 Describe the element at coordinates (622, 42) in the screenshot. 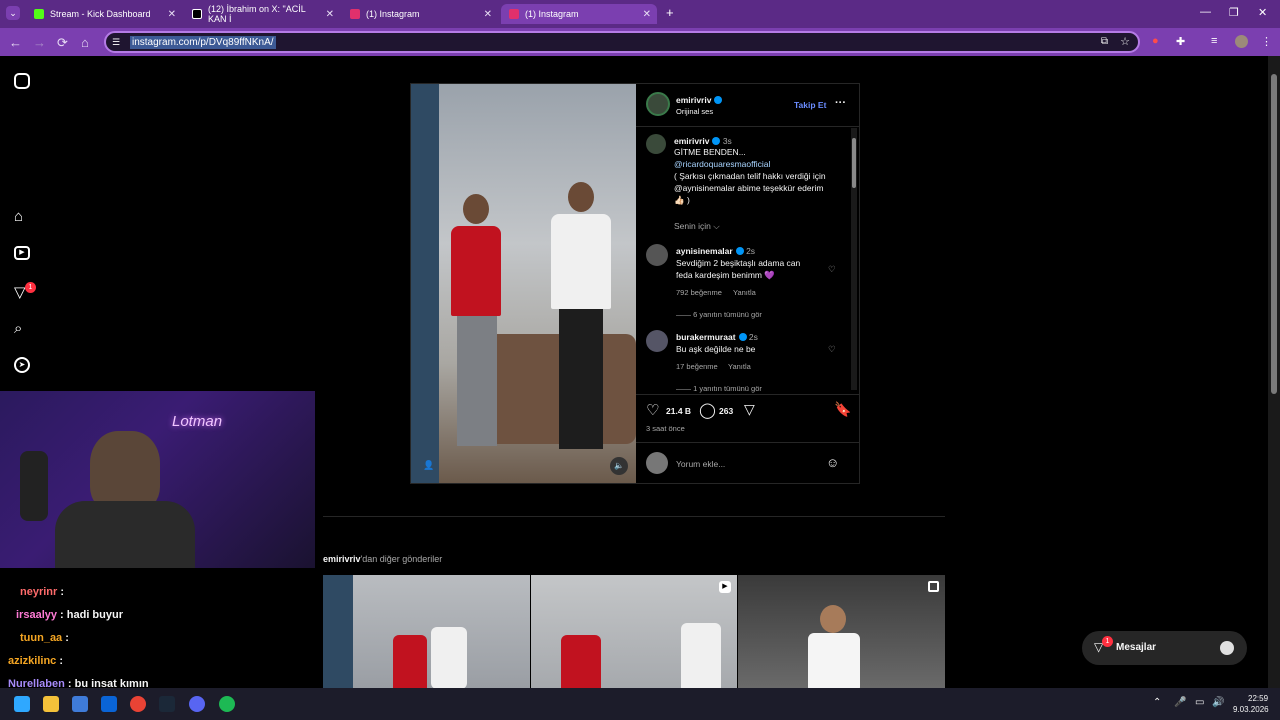

I see `address-bar: ☰ instagram.com/p/DVq89ffNKnA/ ⧉ ☆` at that location.